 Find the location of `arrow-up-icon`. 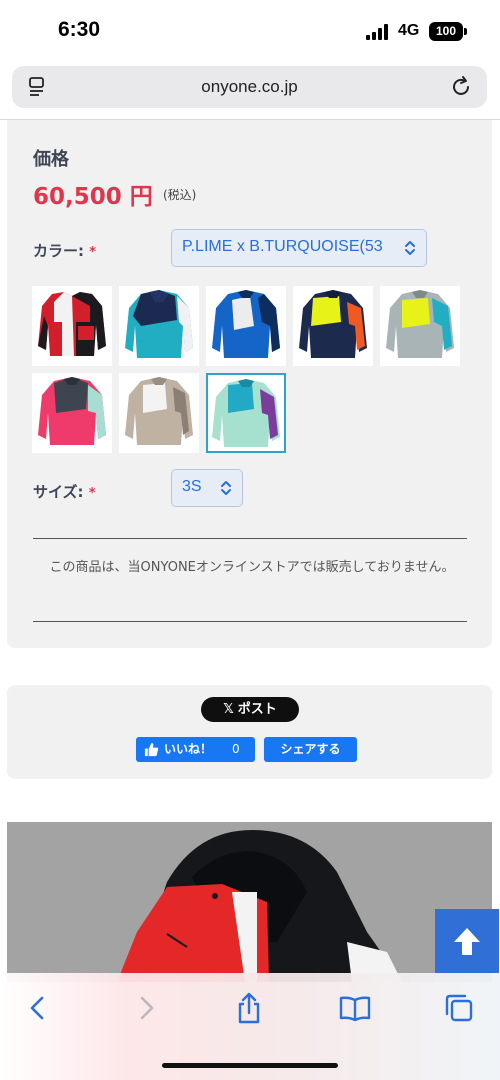

arrow-up-icon is located at coordinates (467, 941).